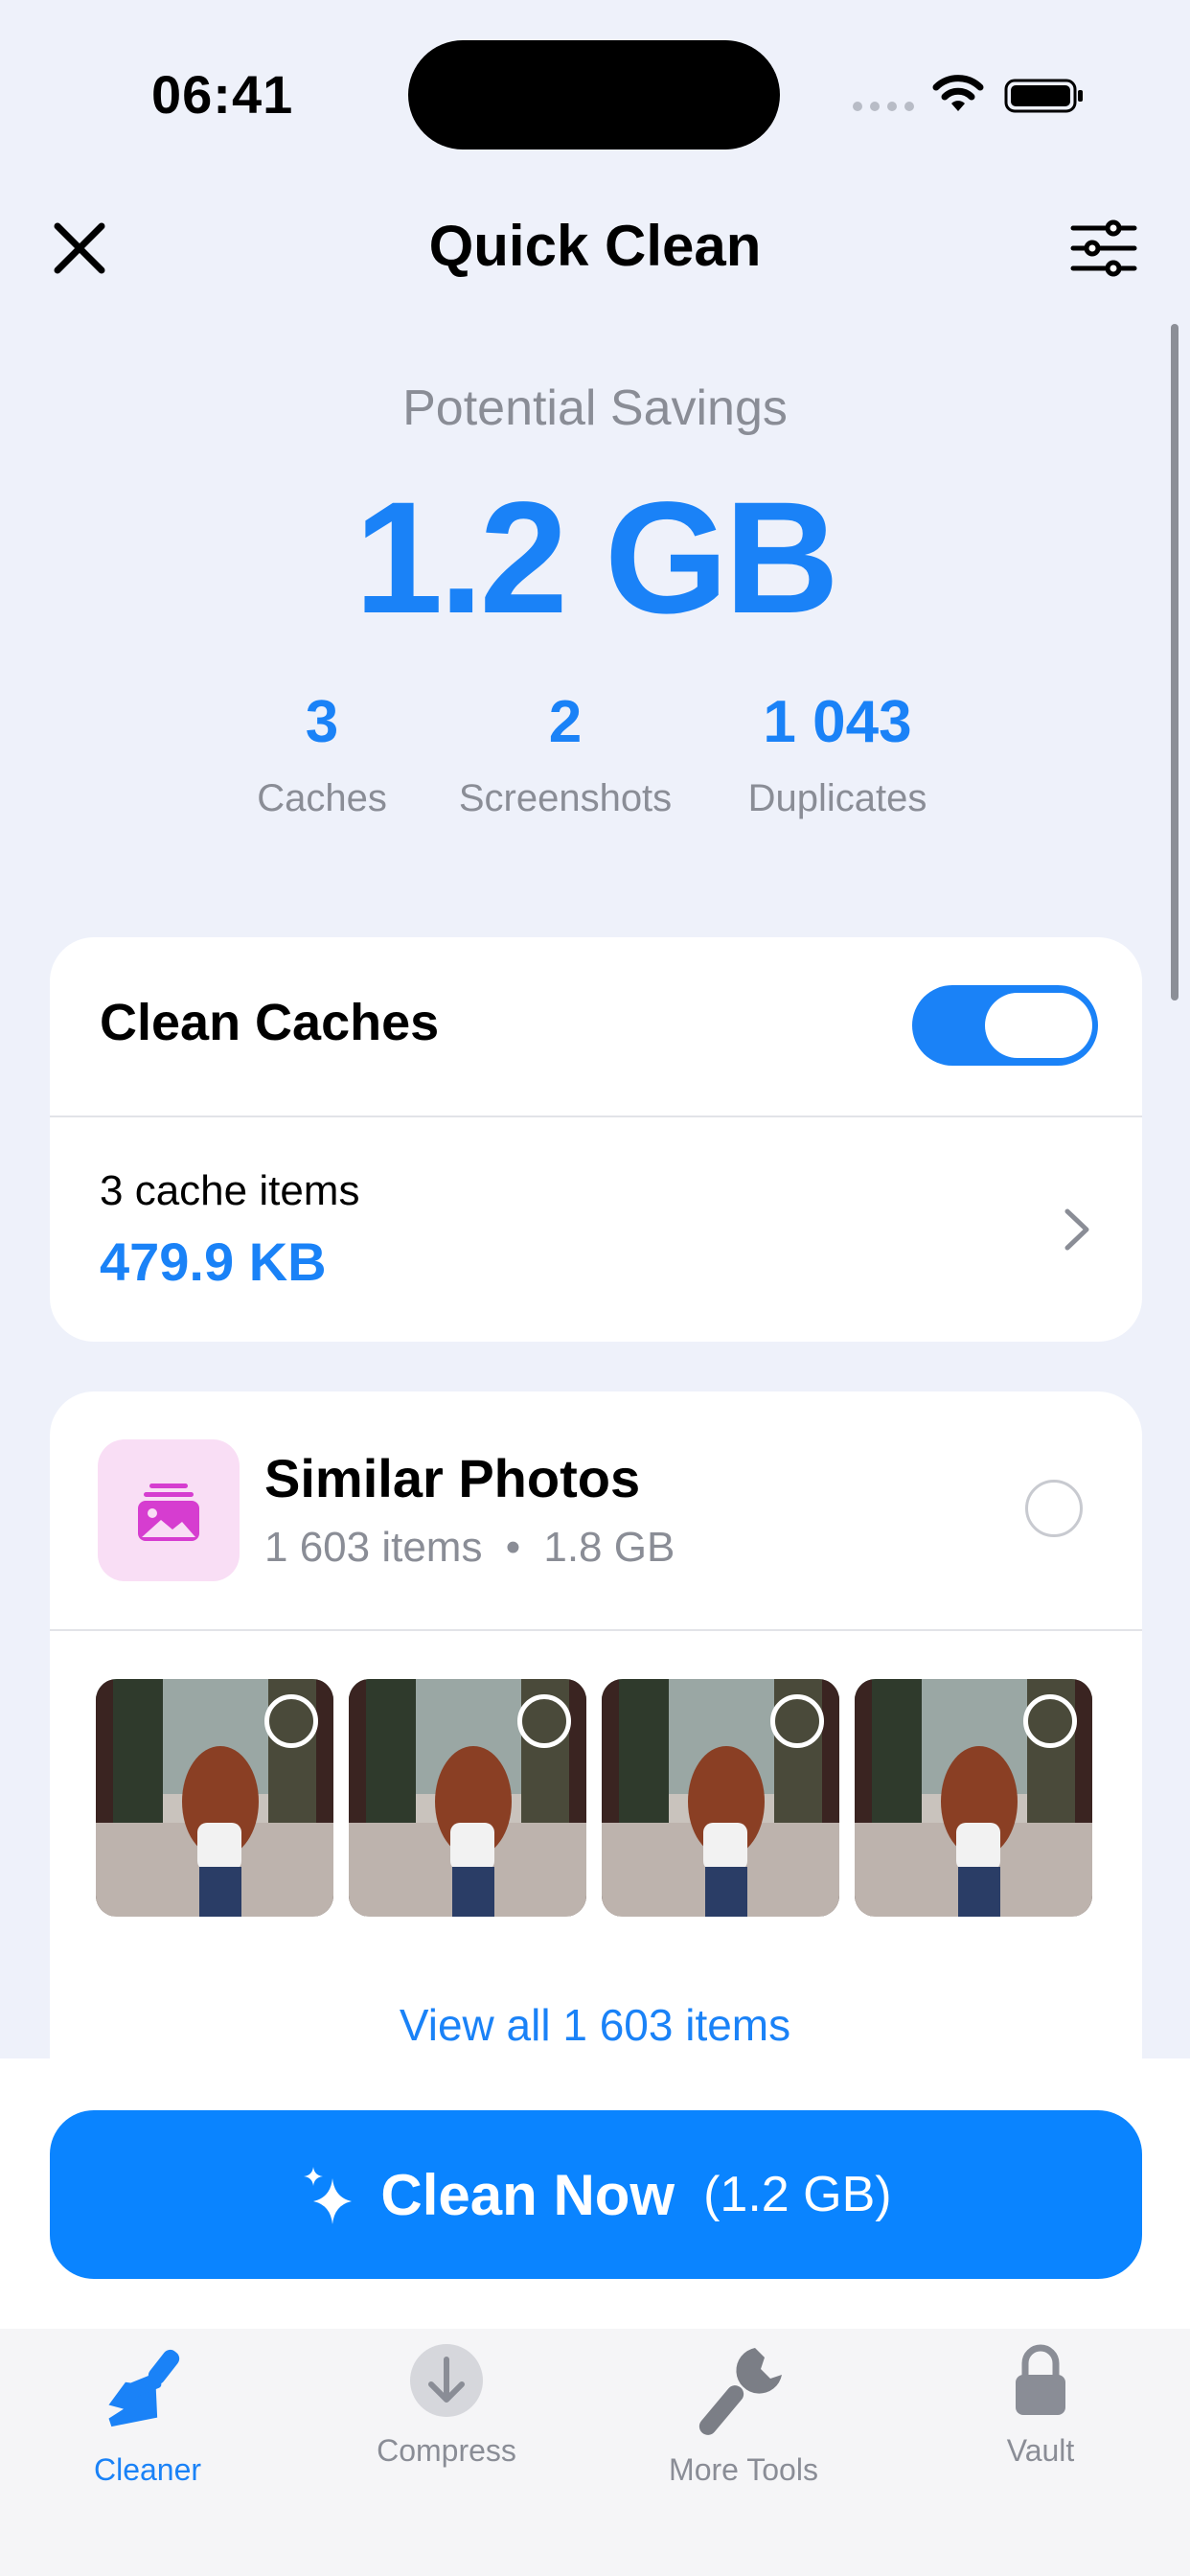  Describe the element at coordinates (609, 1547) in the screenshot. I see `similar-photos-size: 1.8 GB` at that location.